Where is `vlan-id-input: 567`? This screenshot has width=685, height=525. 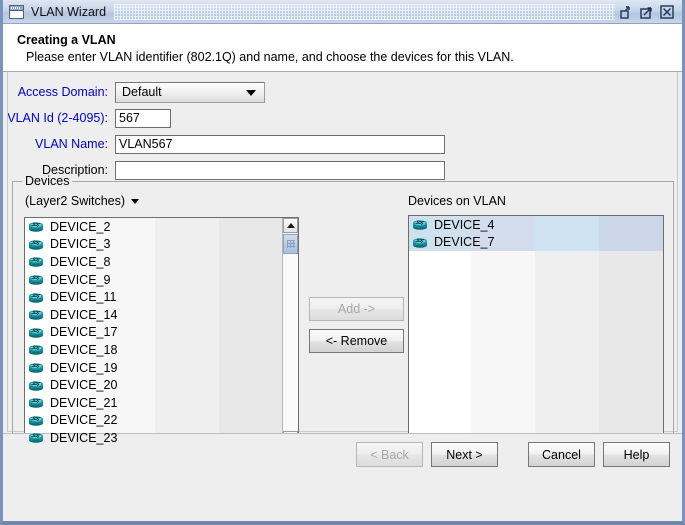 vlan-id-input: 567 is located at coordinates (143, 118).